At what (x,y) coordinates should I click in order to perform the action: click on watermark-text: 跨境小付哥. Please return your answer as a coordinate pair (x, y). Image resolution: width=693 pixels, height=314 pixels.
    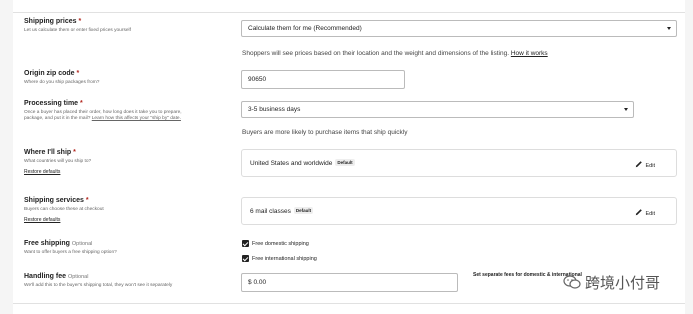
    Looking at the image, I should click on (623, 283).